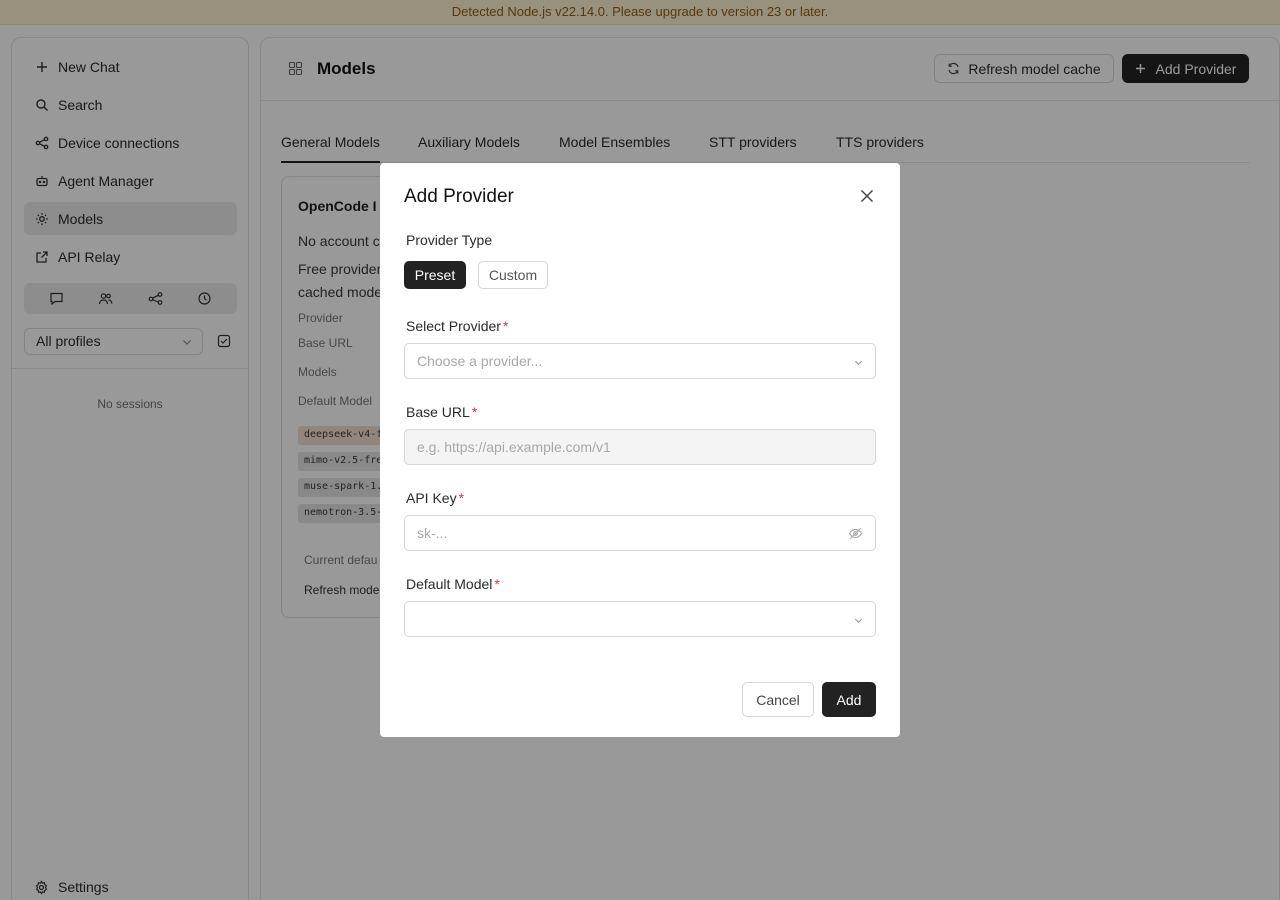  Describe the element at coordinates (849, 699) in the screenshot. I see `add-button: Add` at that location.